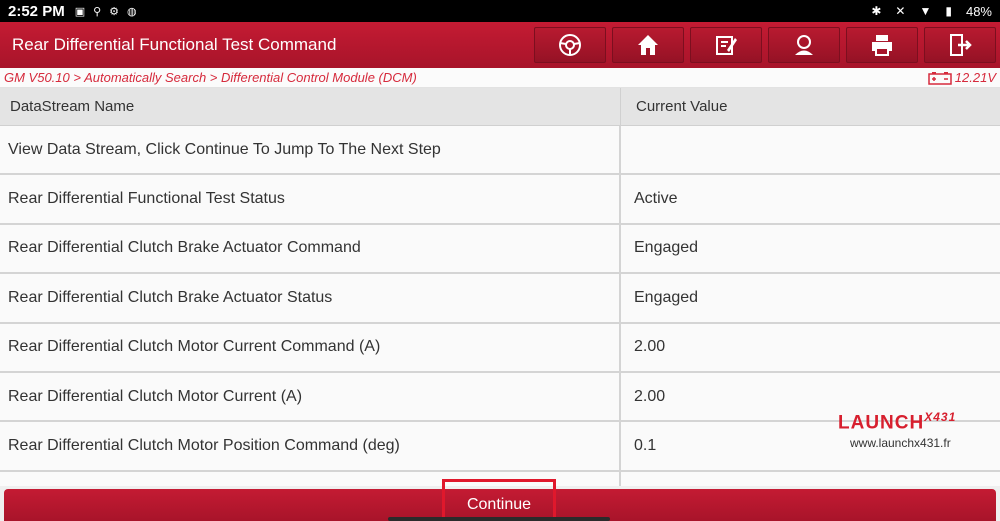 This screenshot has height=521, width=1000. I want to click on exit-button, so click(960, 45).